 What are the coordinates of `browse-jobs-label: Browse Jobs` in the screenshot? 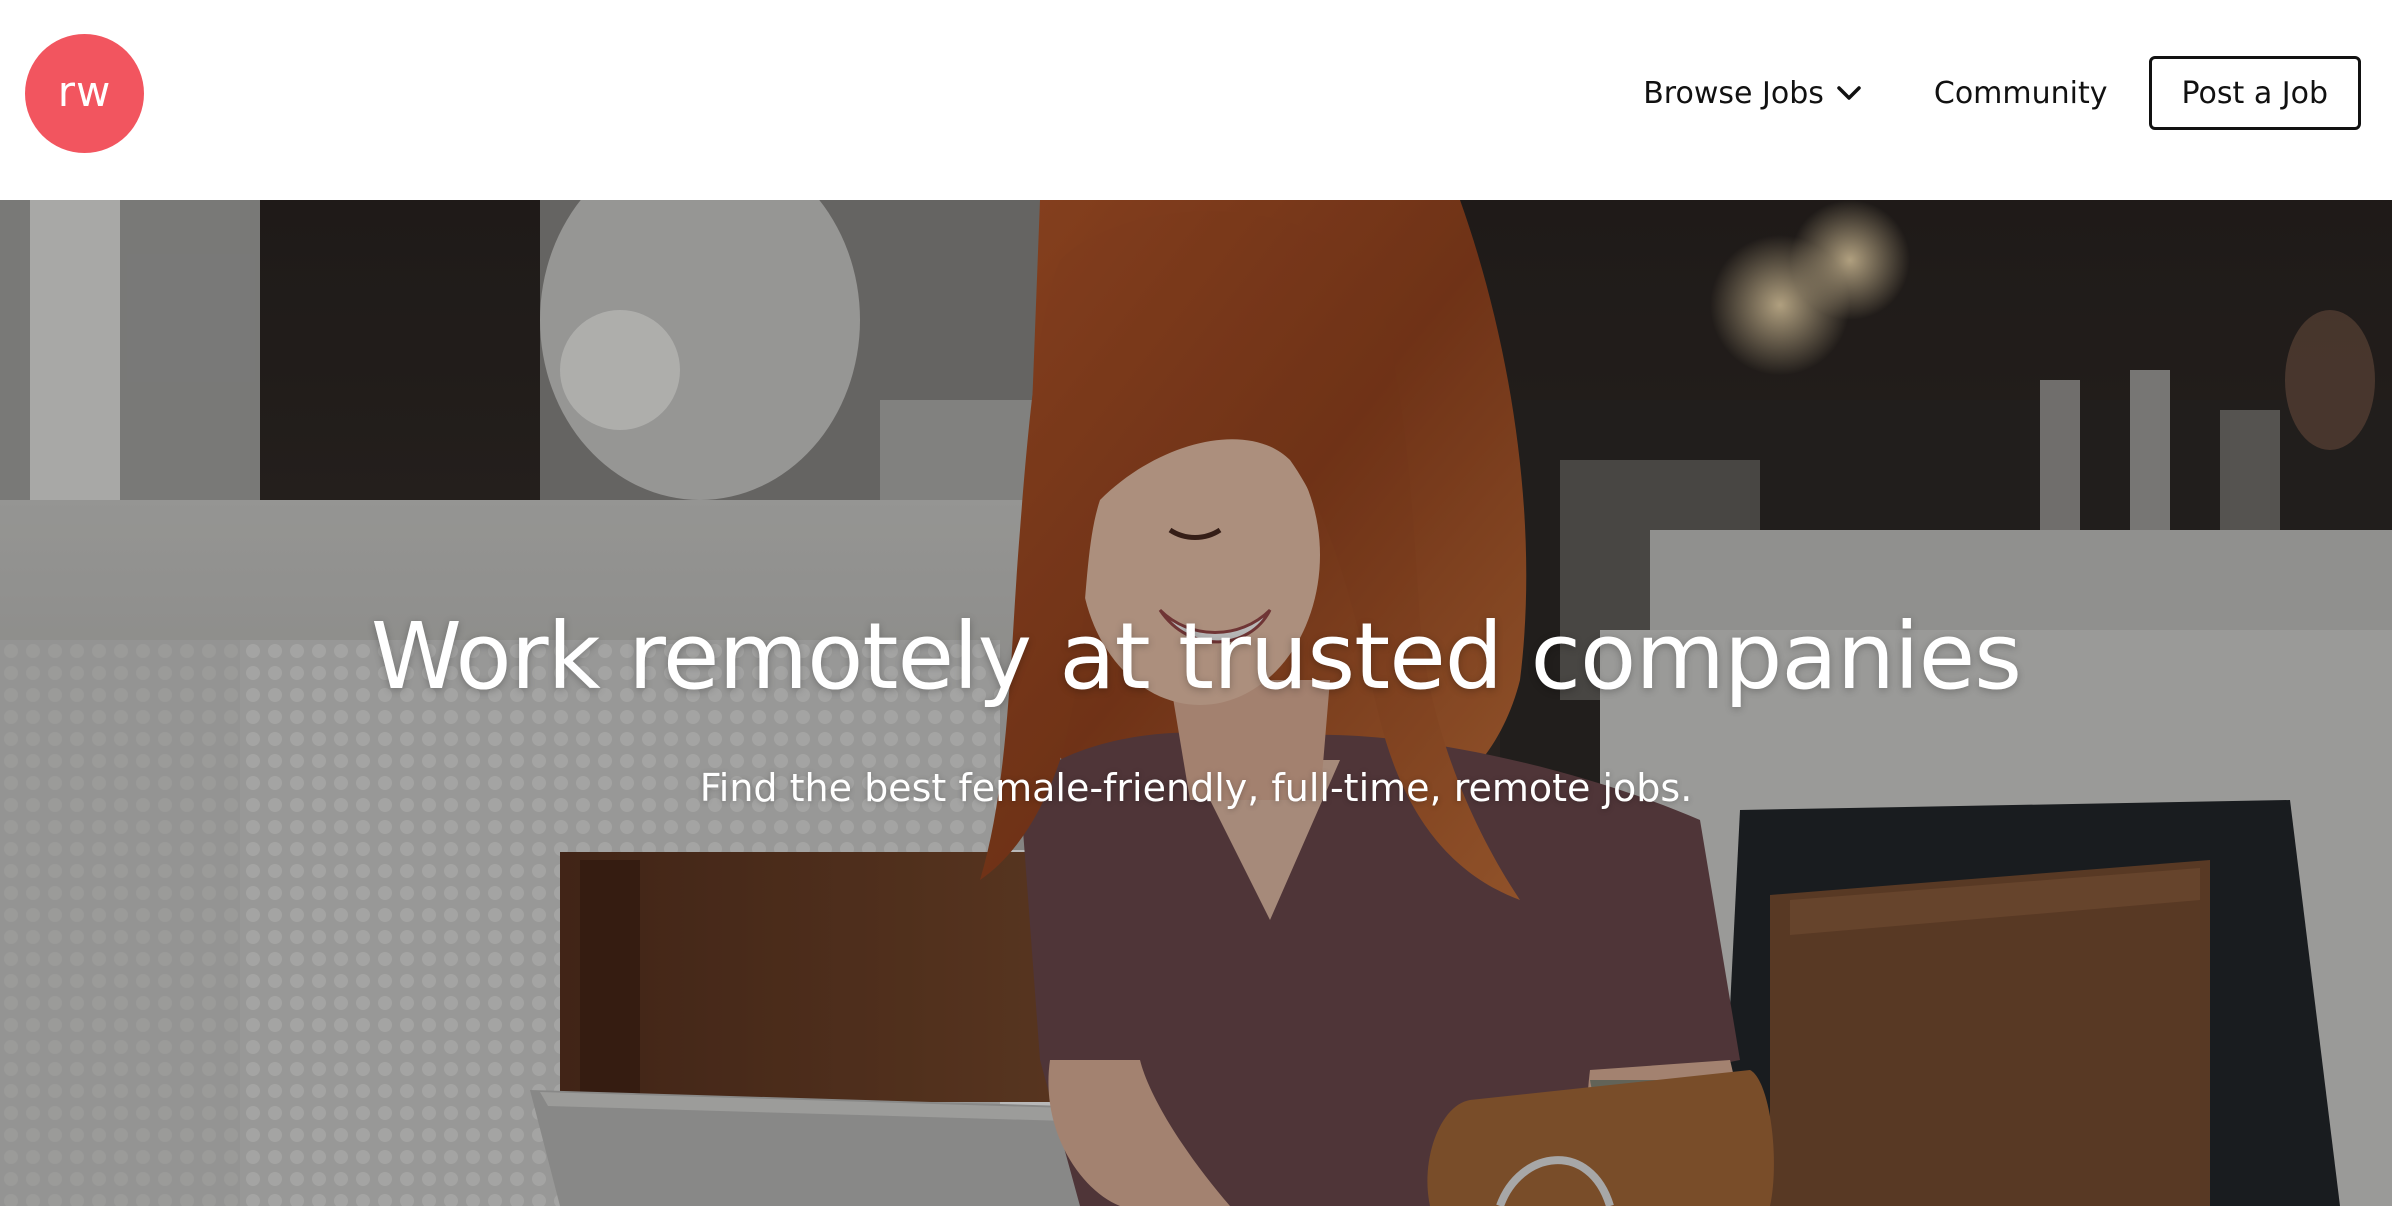 It's located at (1733, 93).